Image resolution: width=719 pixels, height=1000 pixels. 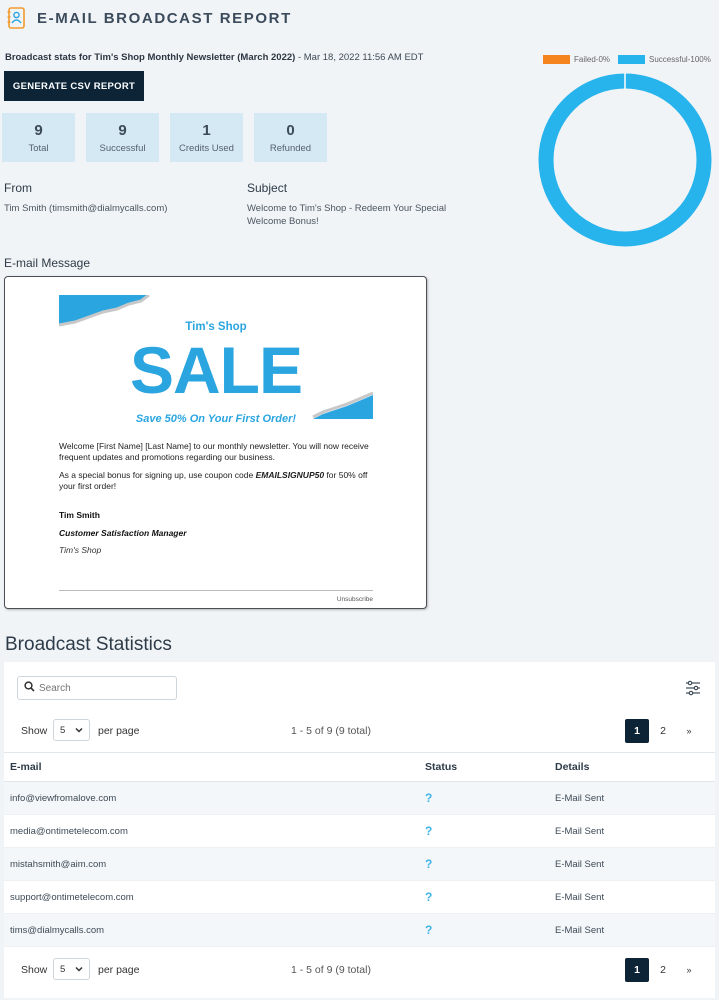 I want to click on column-header-email: E-mail, so click(x=214, y=767).